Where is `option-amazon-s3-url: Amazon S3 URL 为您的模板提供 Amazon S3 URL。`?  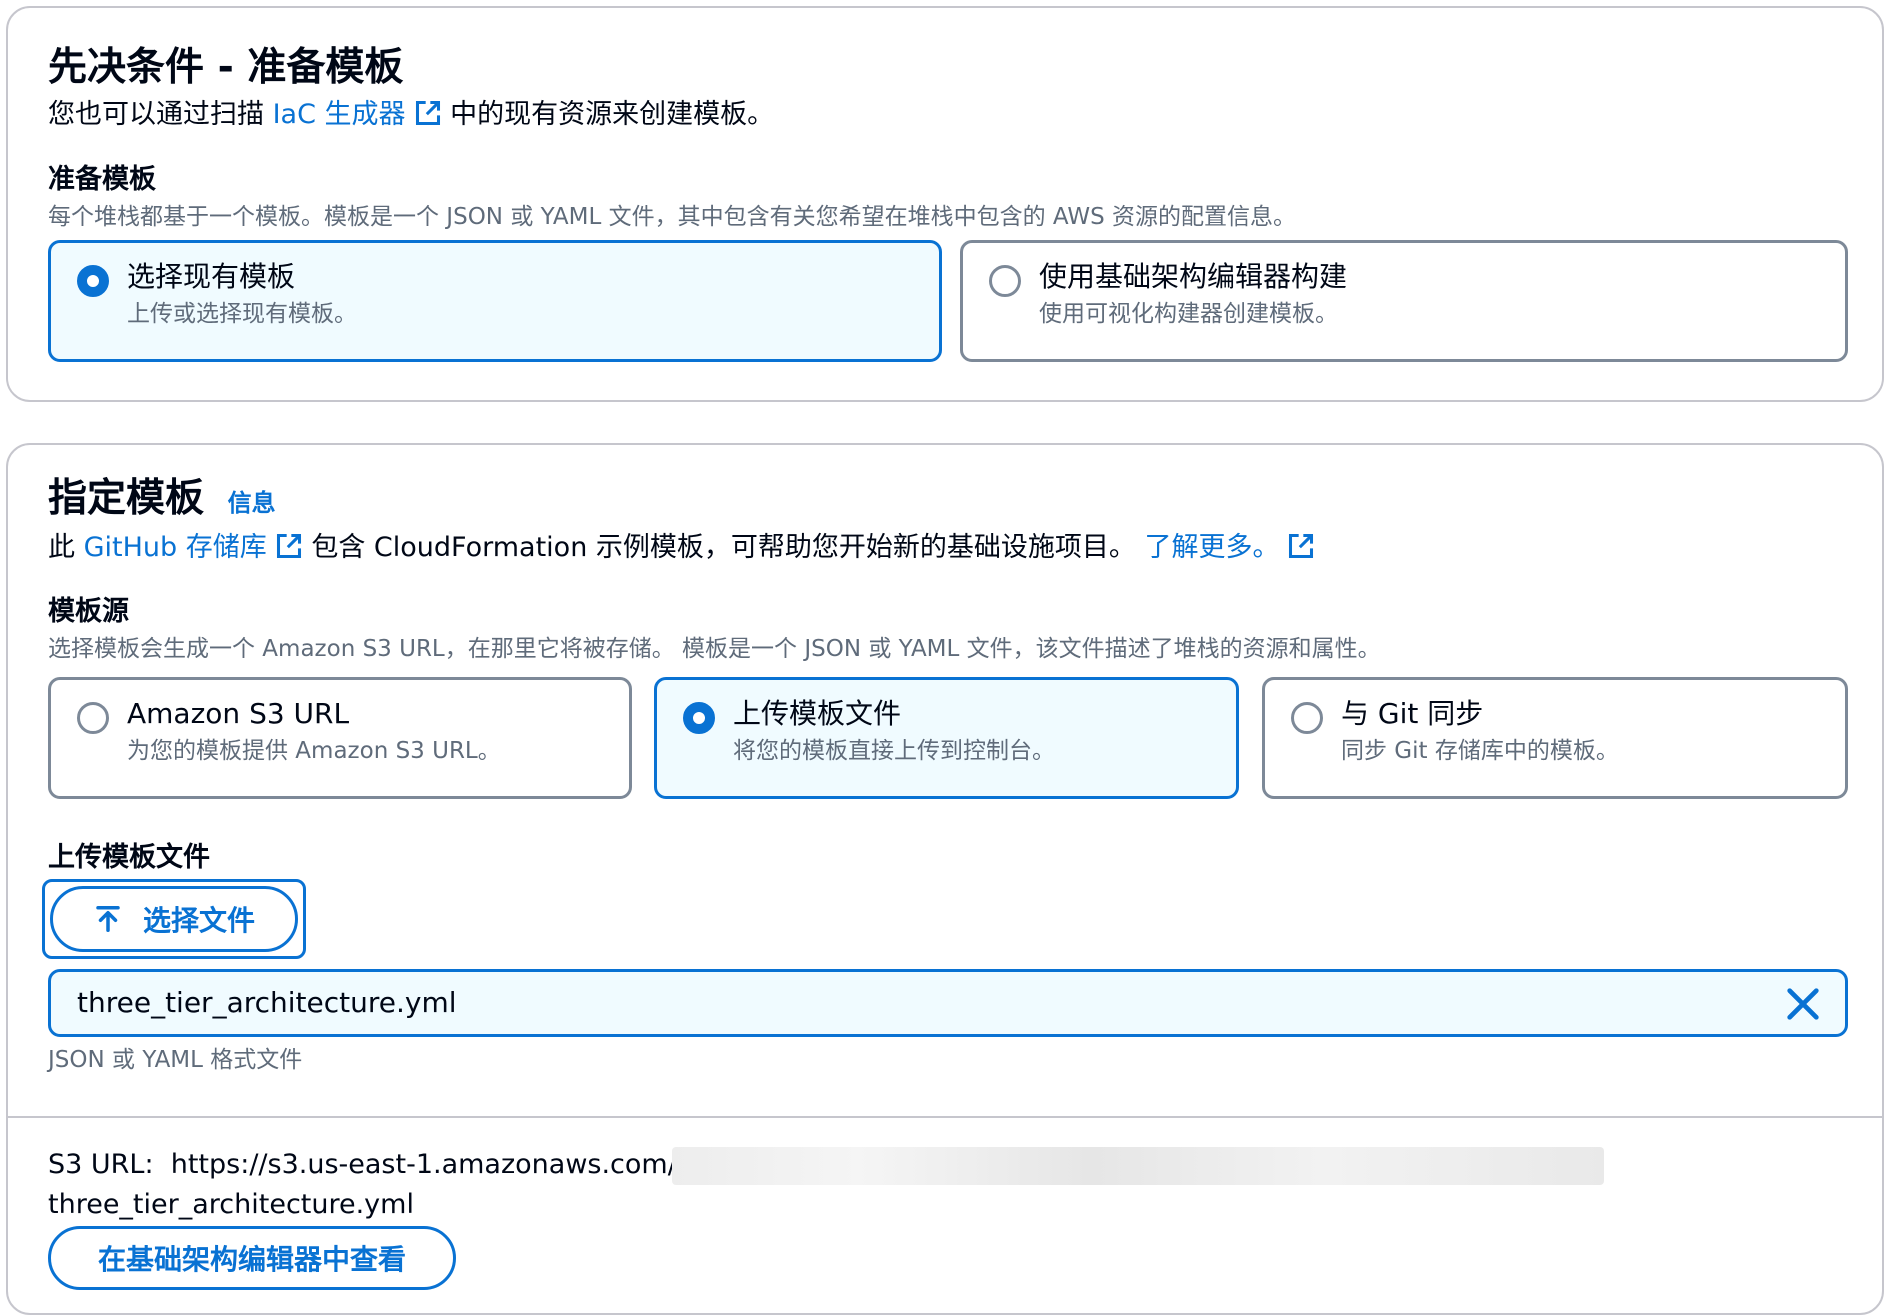
option-amazon-s3-url: Amazon S3 URL 为您的模板提供 Amazon S3 URL。 is located at coordinates (340, 738).